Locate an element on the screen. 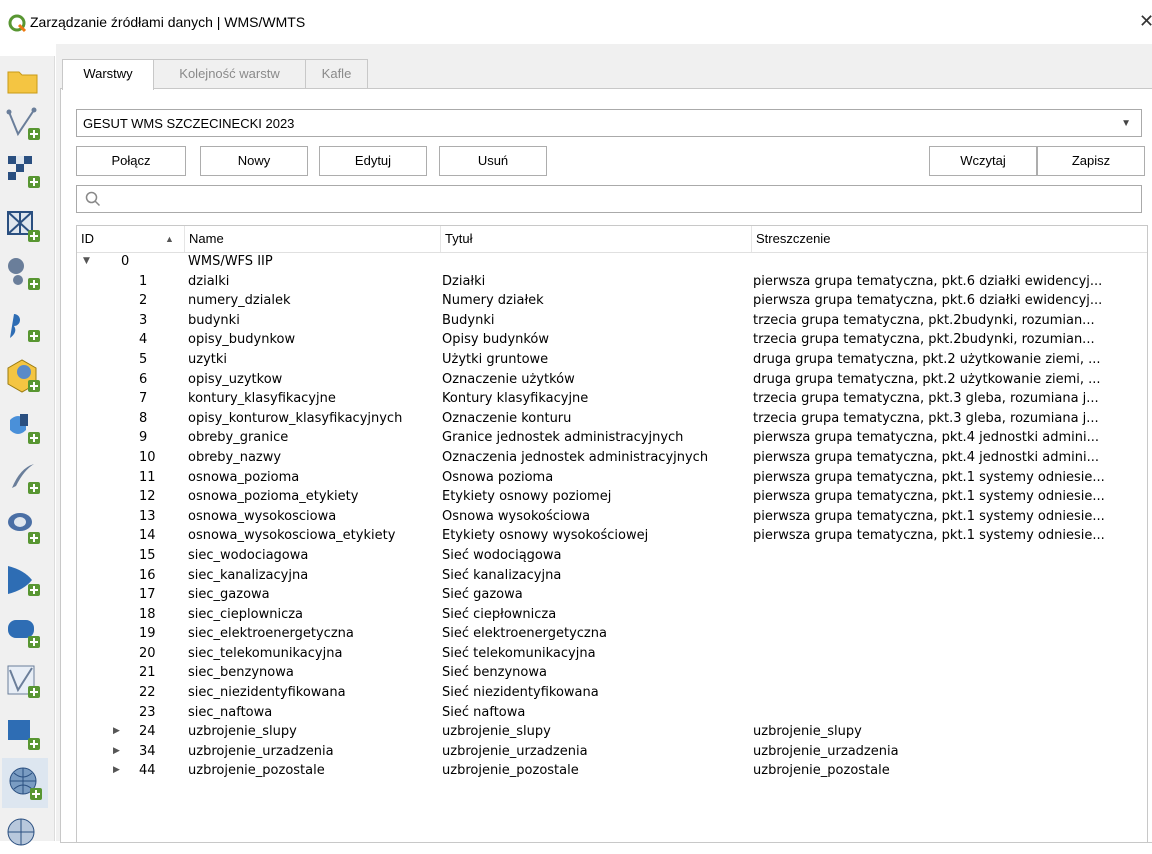 Image resolution: width=1152 pixels, height=854 pixels. oracle-icon is located at coordinates (24, 579).